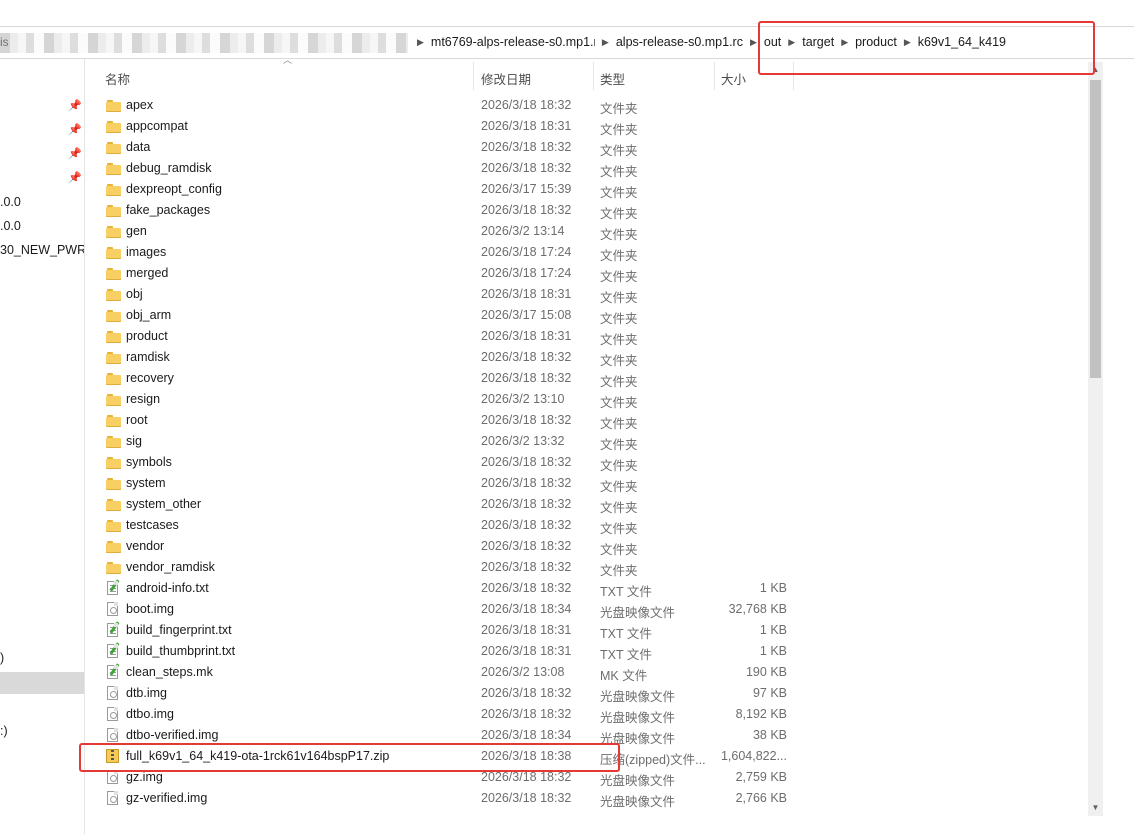 Image resolution: width=1134 pixels, height=834 pixels. Describe the element at coordinates (523, 441) in the screenshot. I see `file-modified-date: 2026/3/2 13:32` at that location.